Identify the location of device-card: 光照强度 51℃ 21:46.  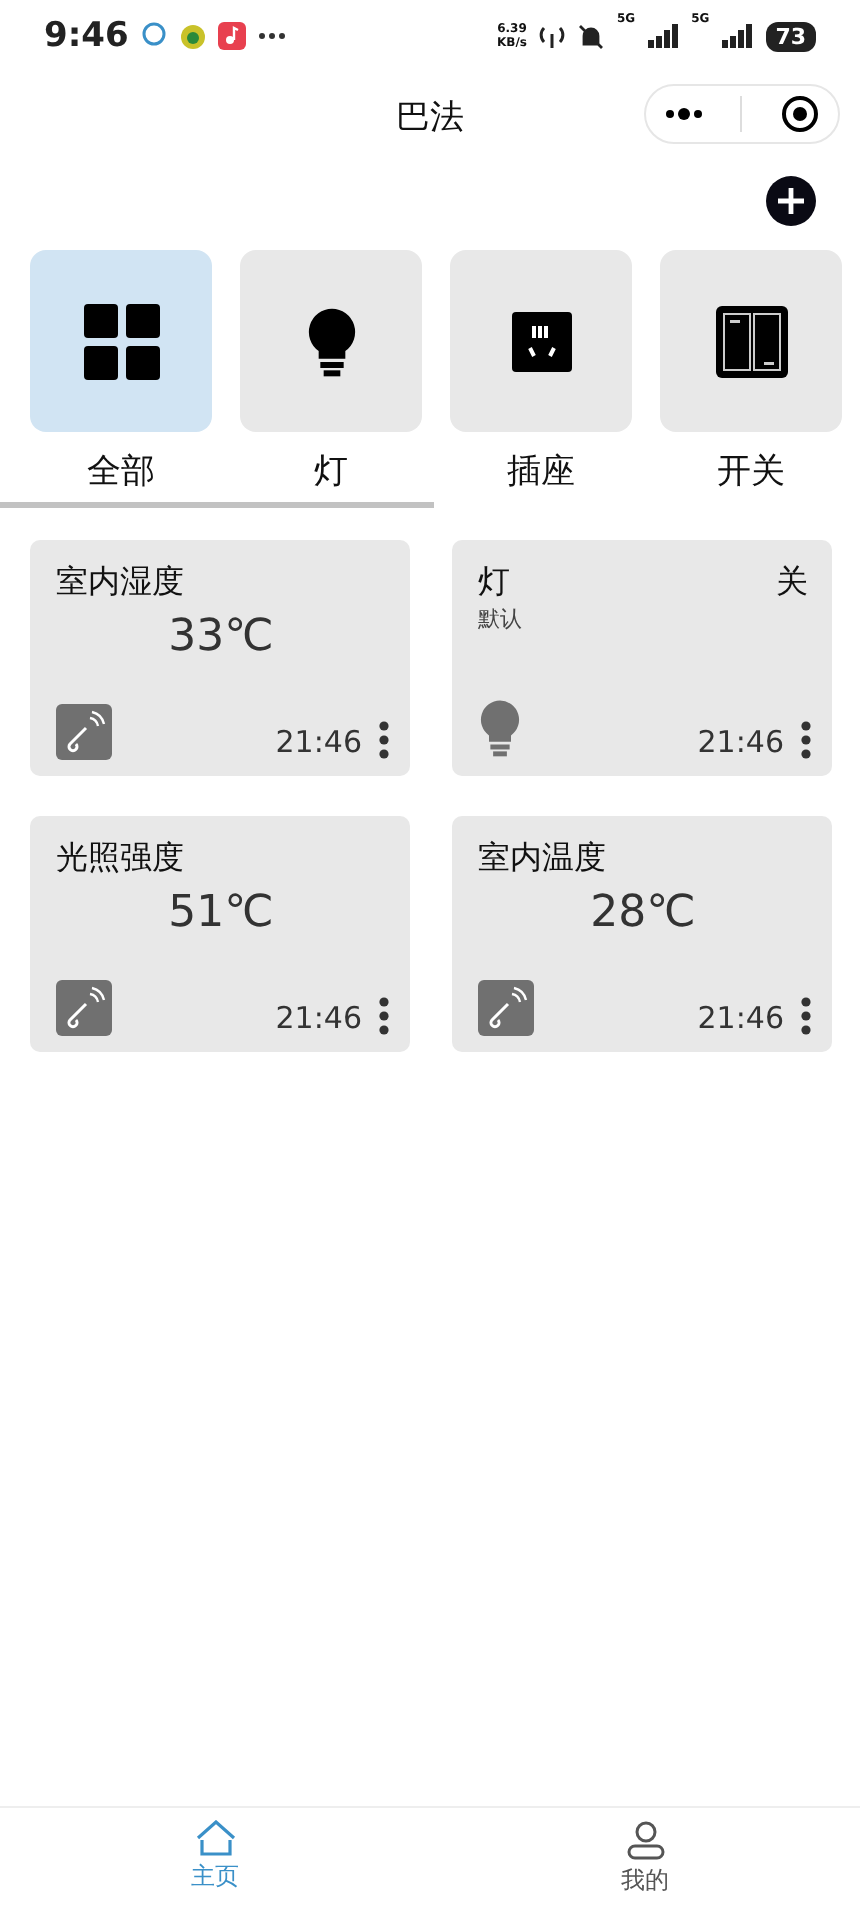
(220, 934).